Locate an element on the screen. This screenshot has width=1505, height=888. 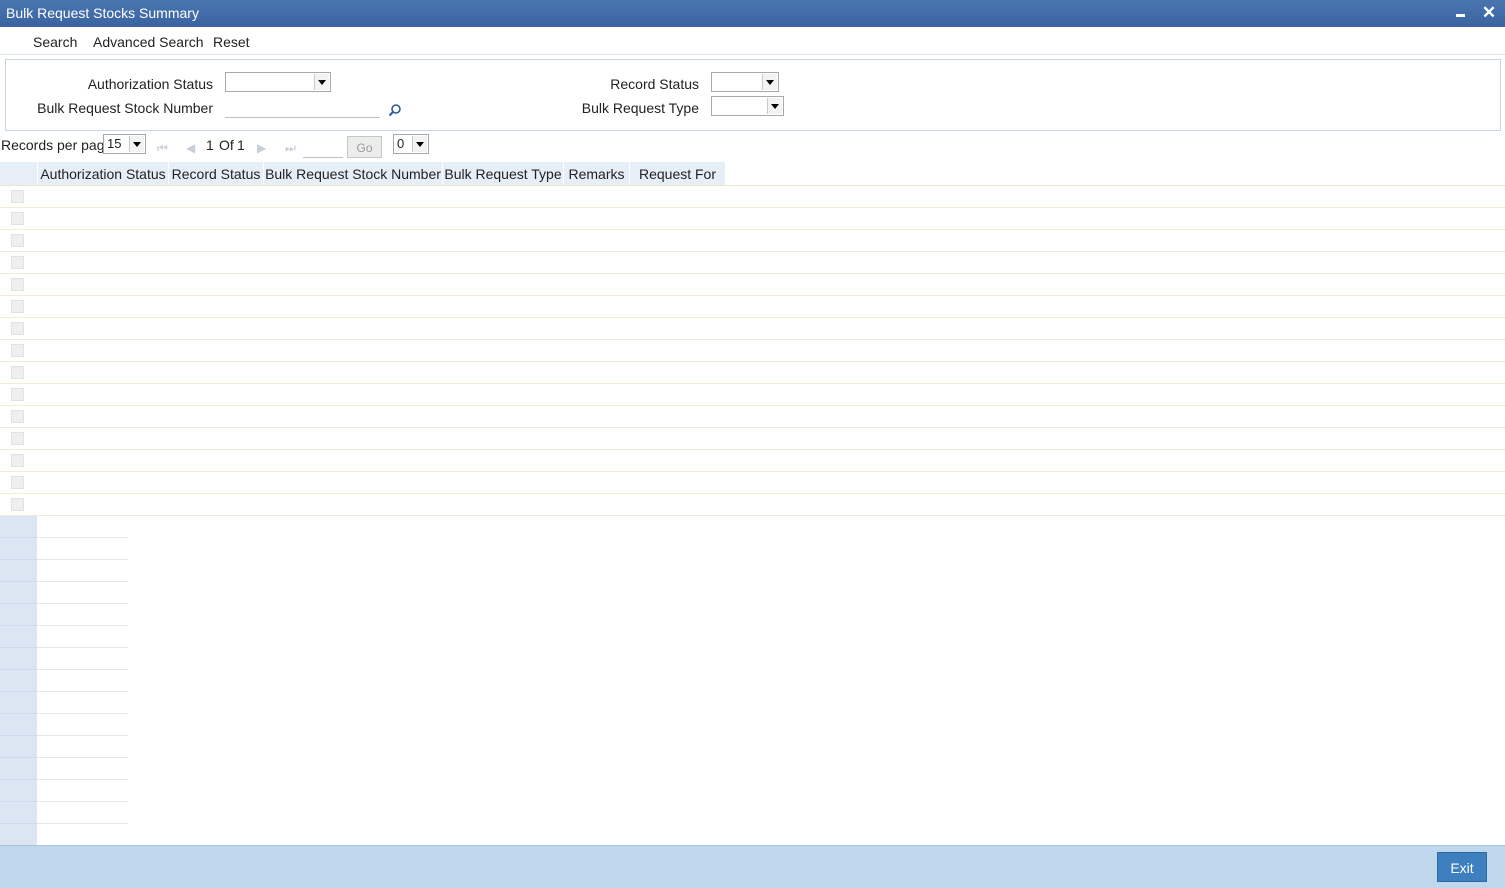
of-label: Of is located at coordinates (226, 145).